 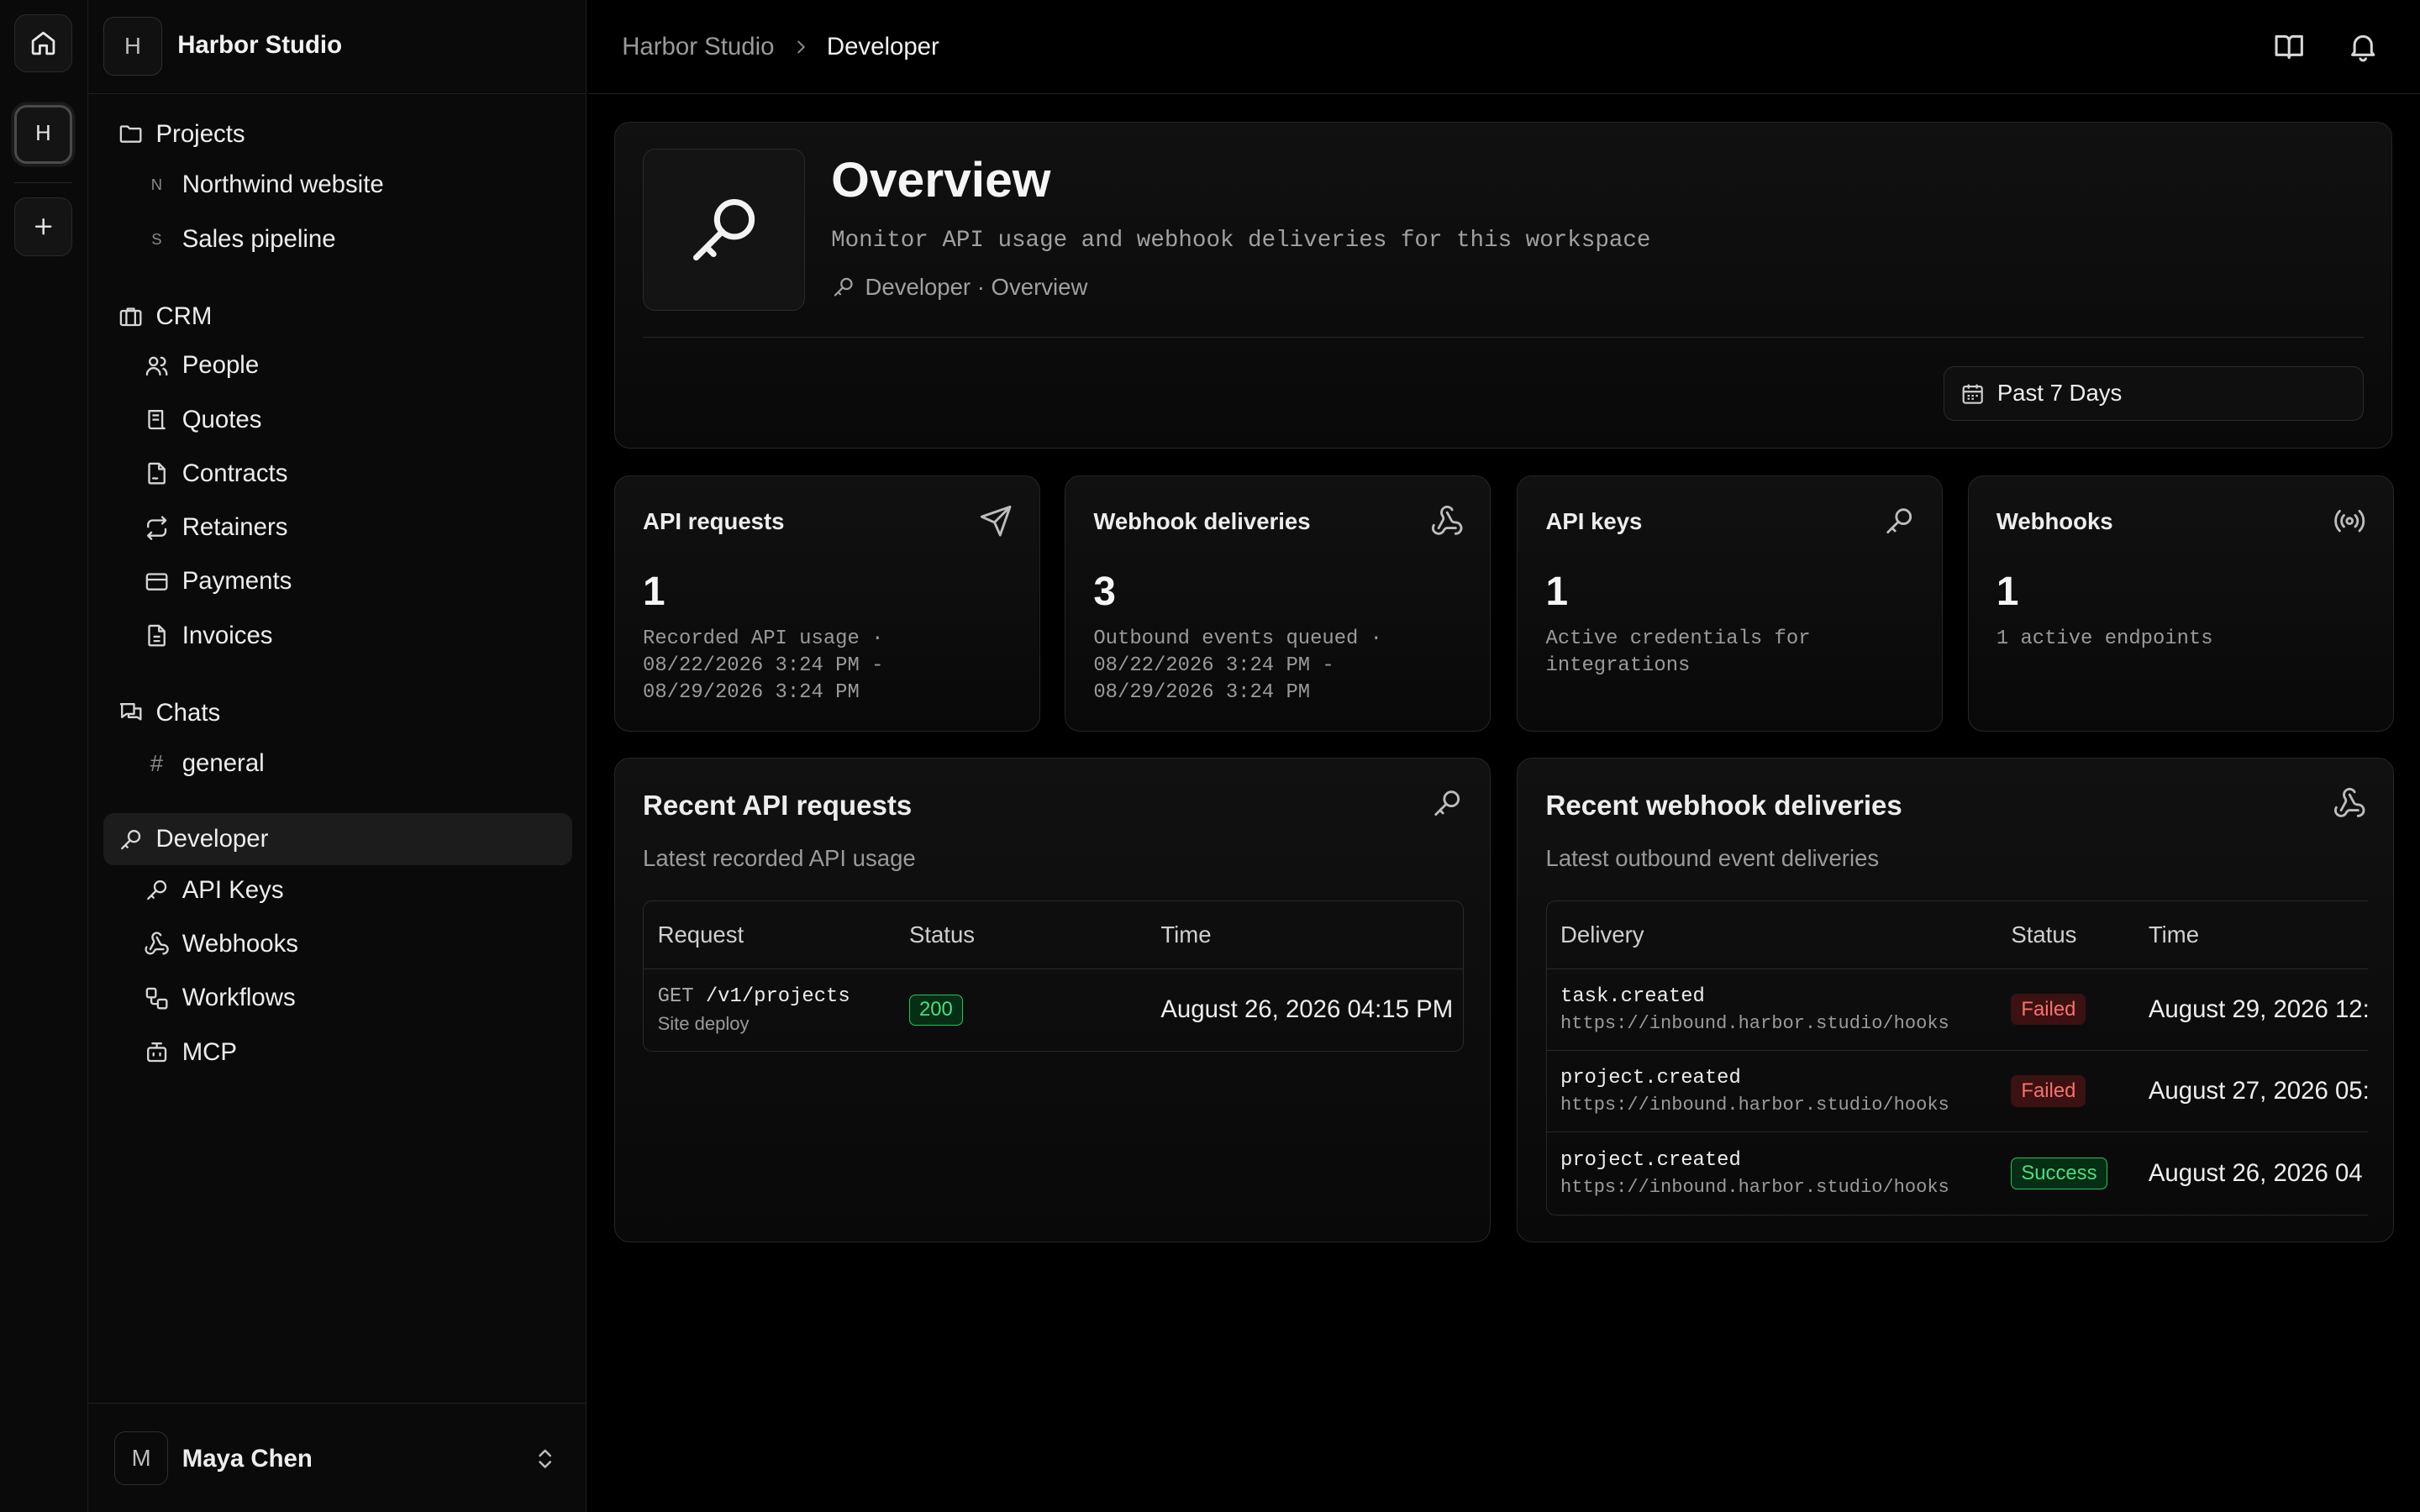 I want to click on workspace-avatar: H, so click(x=132, y=46).